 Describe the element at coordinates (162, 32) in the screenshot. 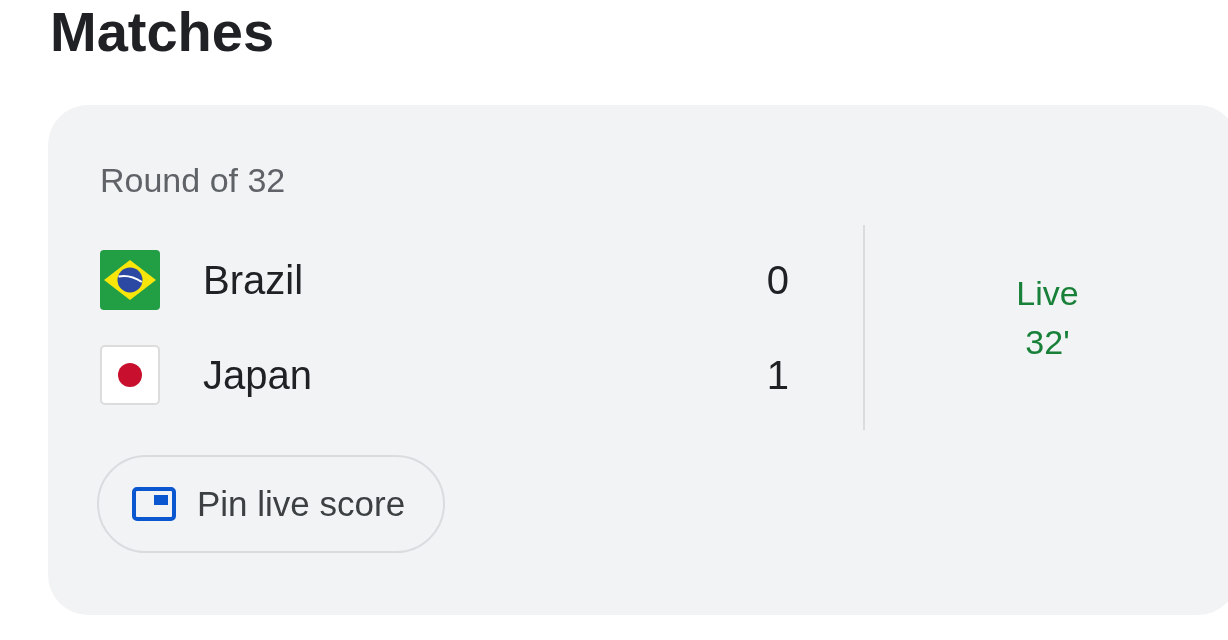

I see `section-title: Matches` at that location.